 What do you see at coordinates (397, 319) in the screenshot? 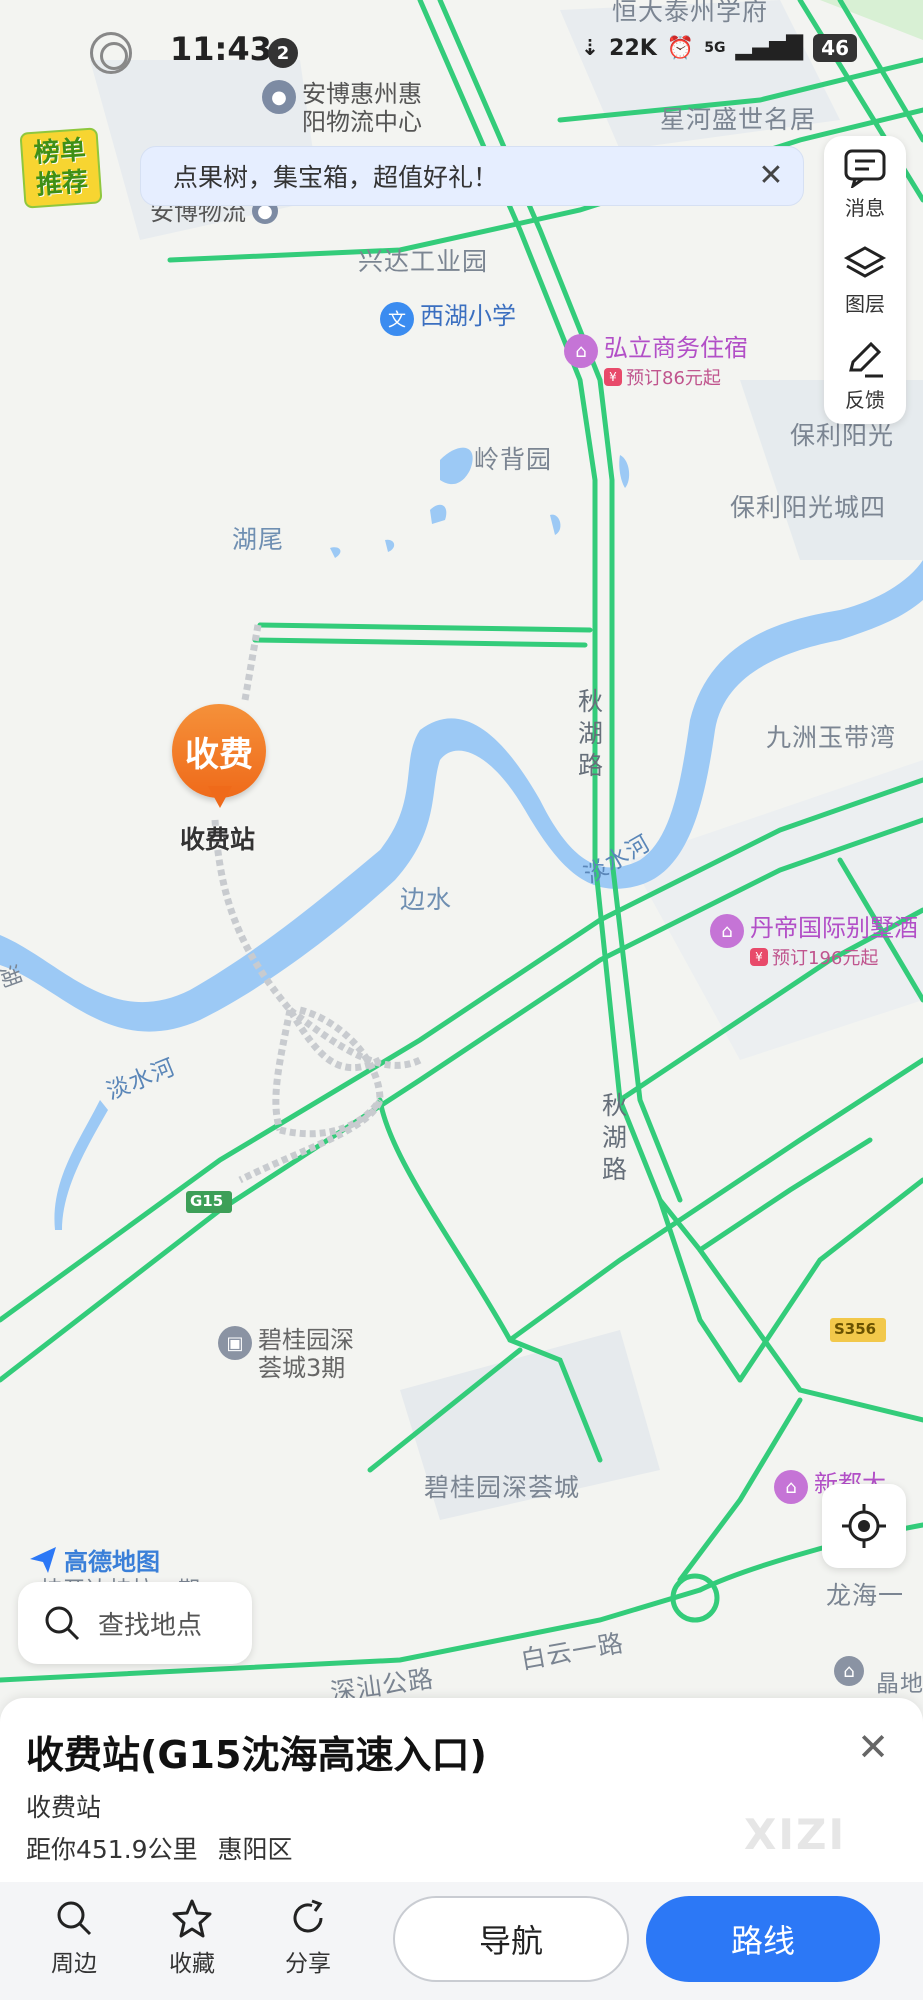
I see `school-icon: 文` at bounding box center [397, 319].